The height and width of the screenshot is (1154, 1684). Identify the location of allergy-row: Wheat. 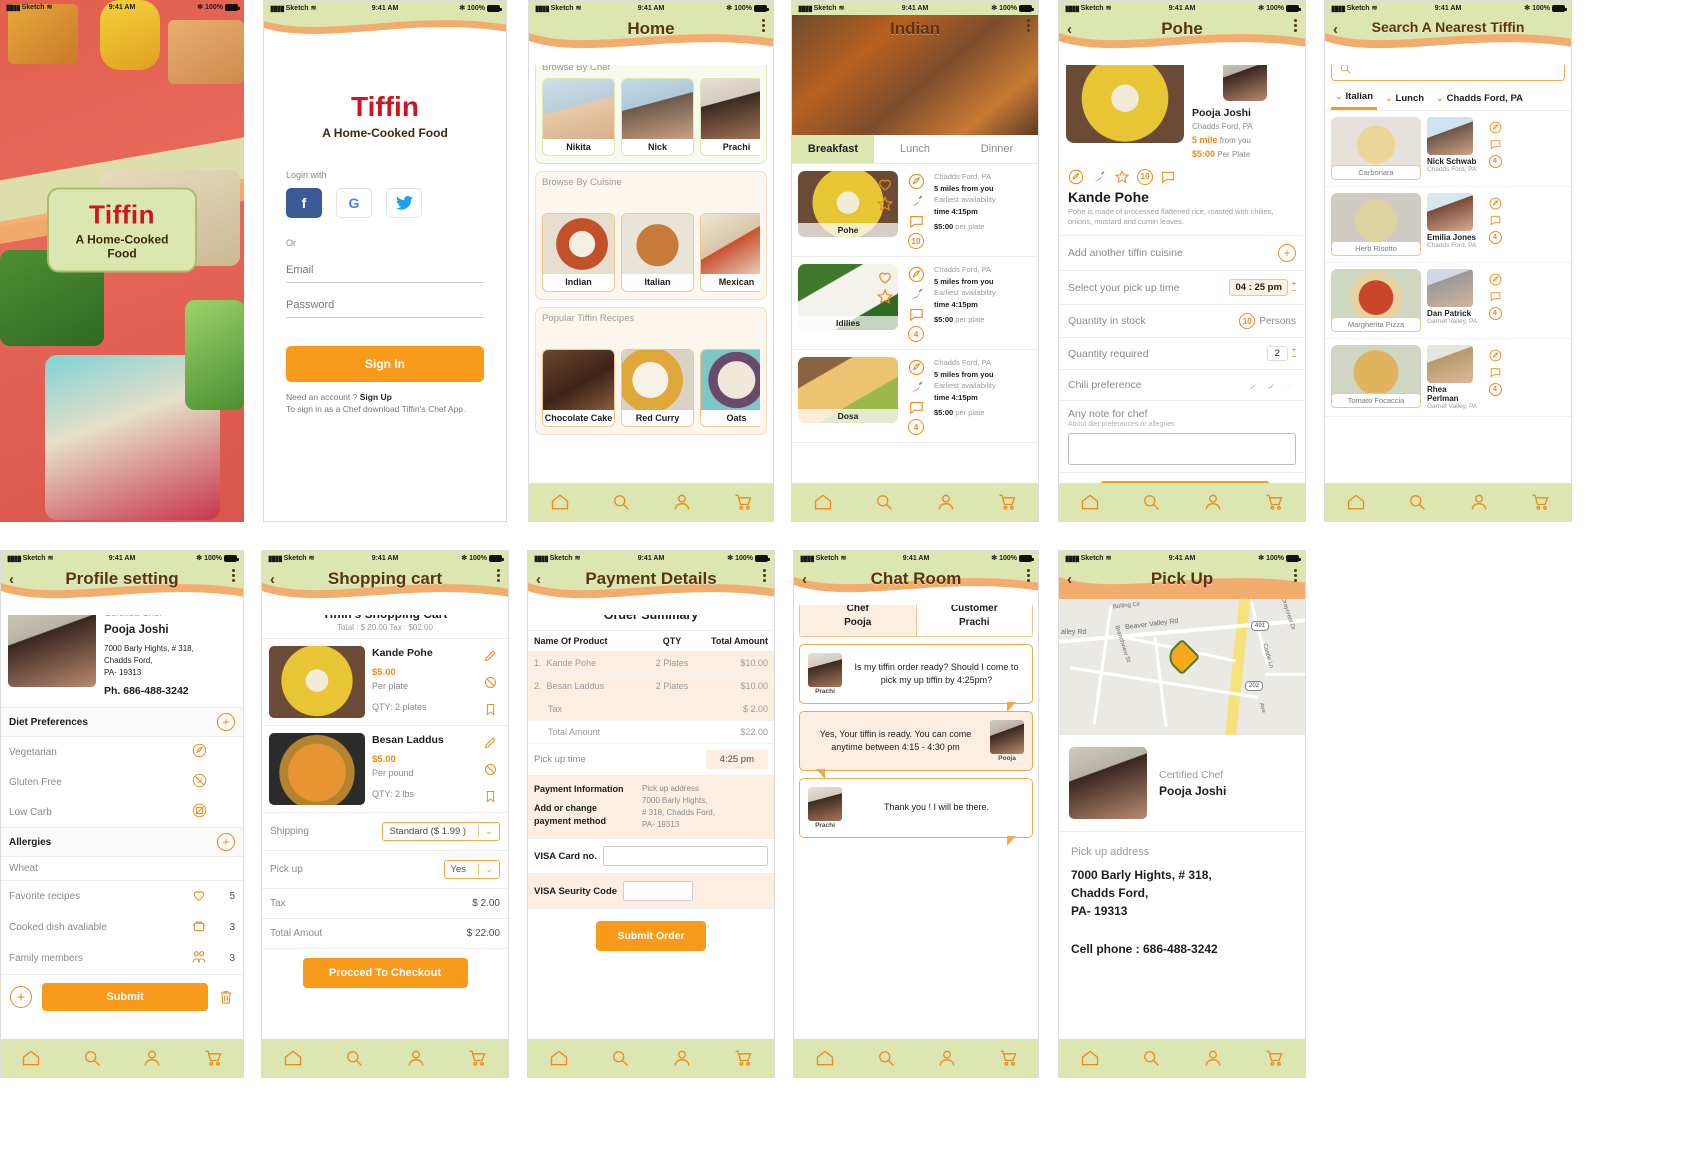
(122, 868).